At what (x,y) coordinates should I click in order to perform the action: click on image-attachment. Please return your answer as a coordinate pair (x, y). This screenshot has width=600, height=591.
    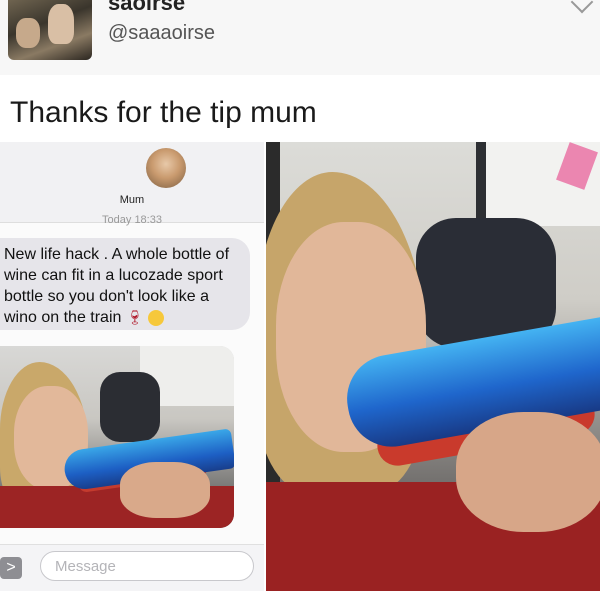
    Looking at the image, I should click on (117, 437).